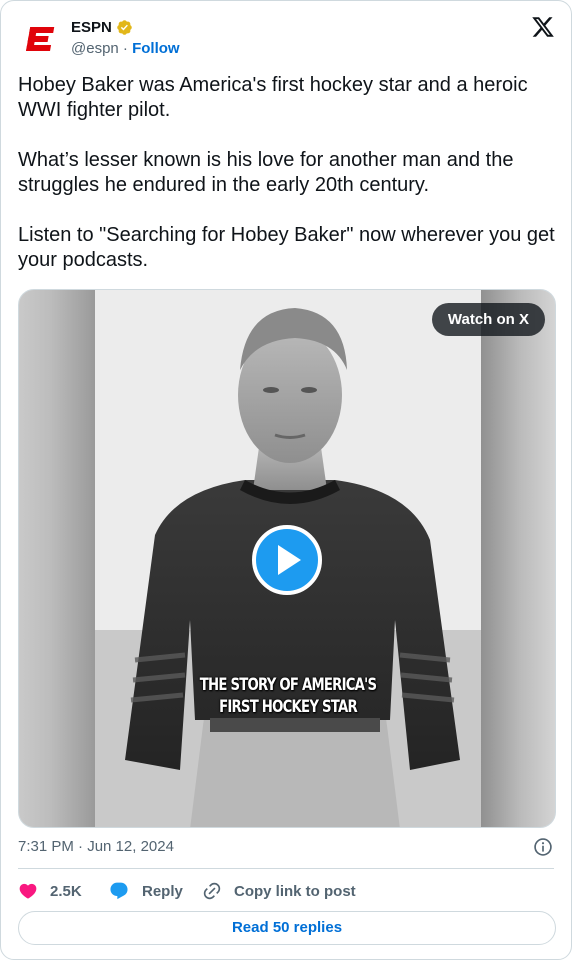  Describe the element at coordinates (286, 868) in the screenshot. I see `divider` at that location.